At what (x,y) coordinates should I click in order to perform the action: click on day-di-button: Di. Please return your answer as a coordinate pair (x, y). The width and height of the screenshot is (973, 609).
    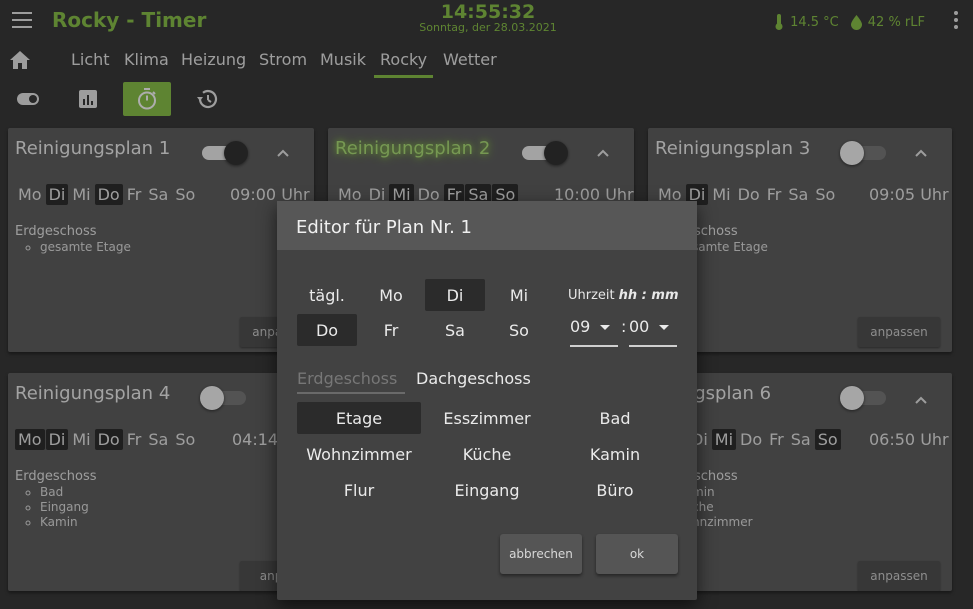
    Looking at the image, I should click on (455, 295).